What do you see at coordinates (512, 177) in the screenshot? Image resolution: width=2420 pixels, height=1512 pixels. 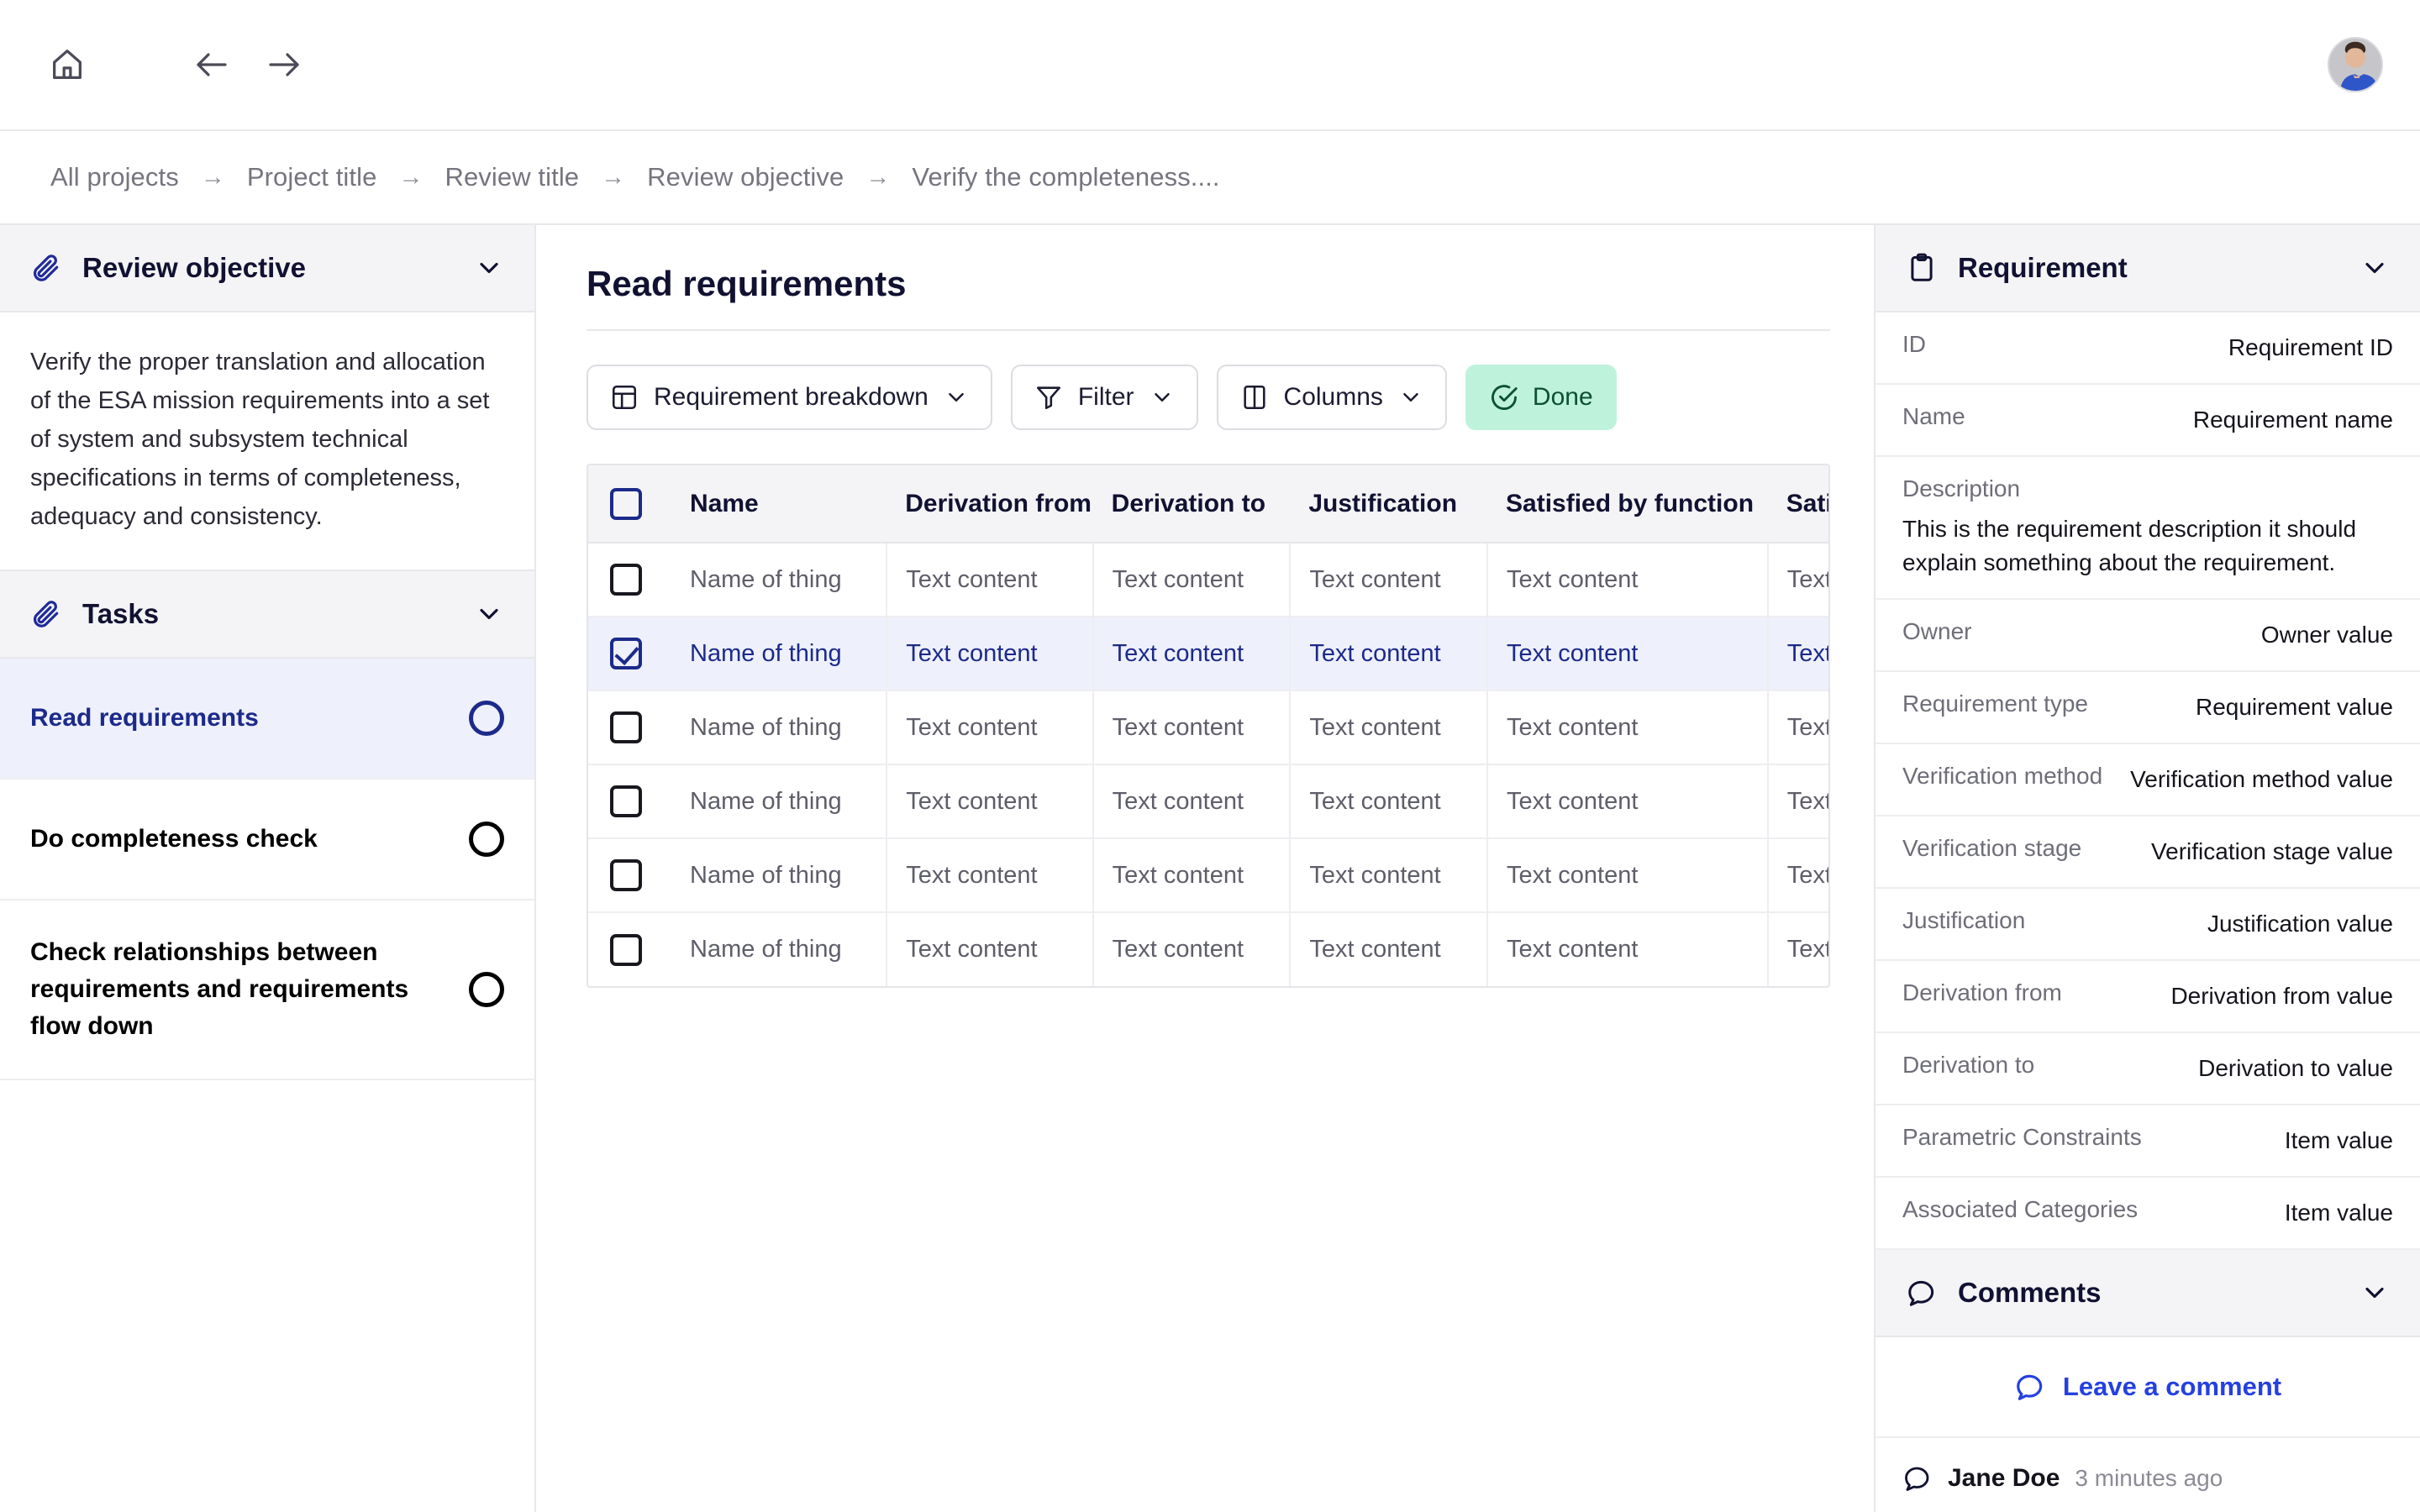 I see `breadcrumb-item-review-title: Review title` at bounding box center [512, 177].